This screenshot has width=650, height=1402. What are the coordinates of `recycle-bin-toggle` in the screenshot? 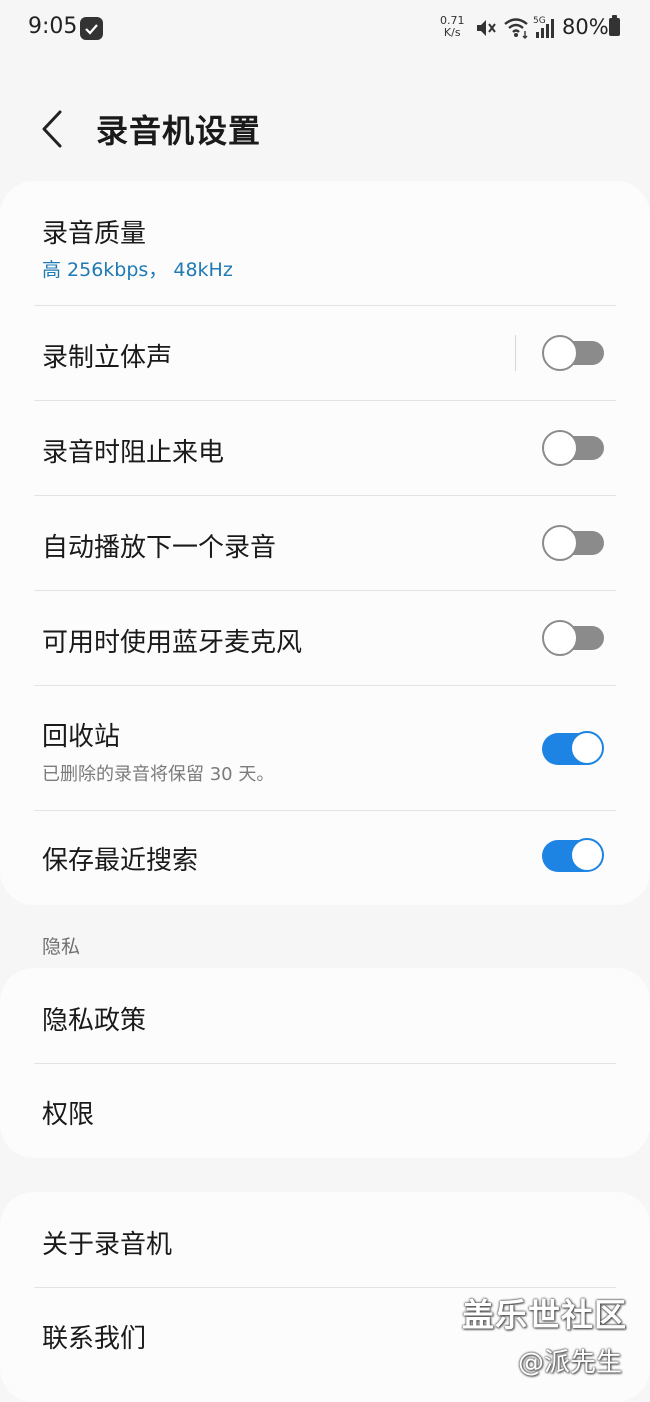 It's located at (573, 749).